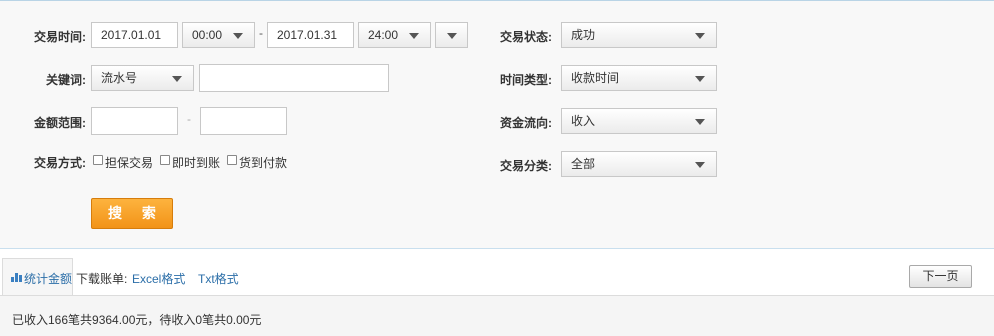  Describe the element at coordinates (142, 78) in the screenshot. I see `keyword-type-select: 流水号` at that location.